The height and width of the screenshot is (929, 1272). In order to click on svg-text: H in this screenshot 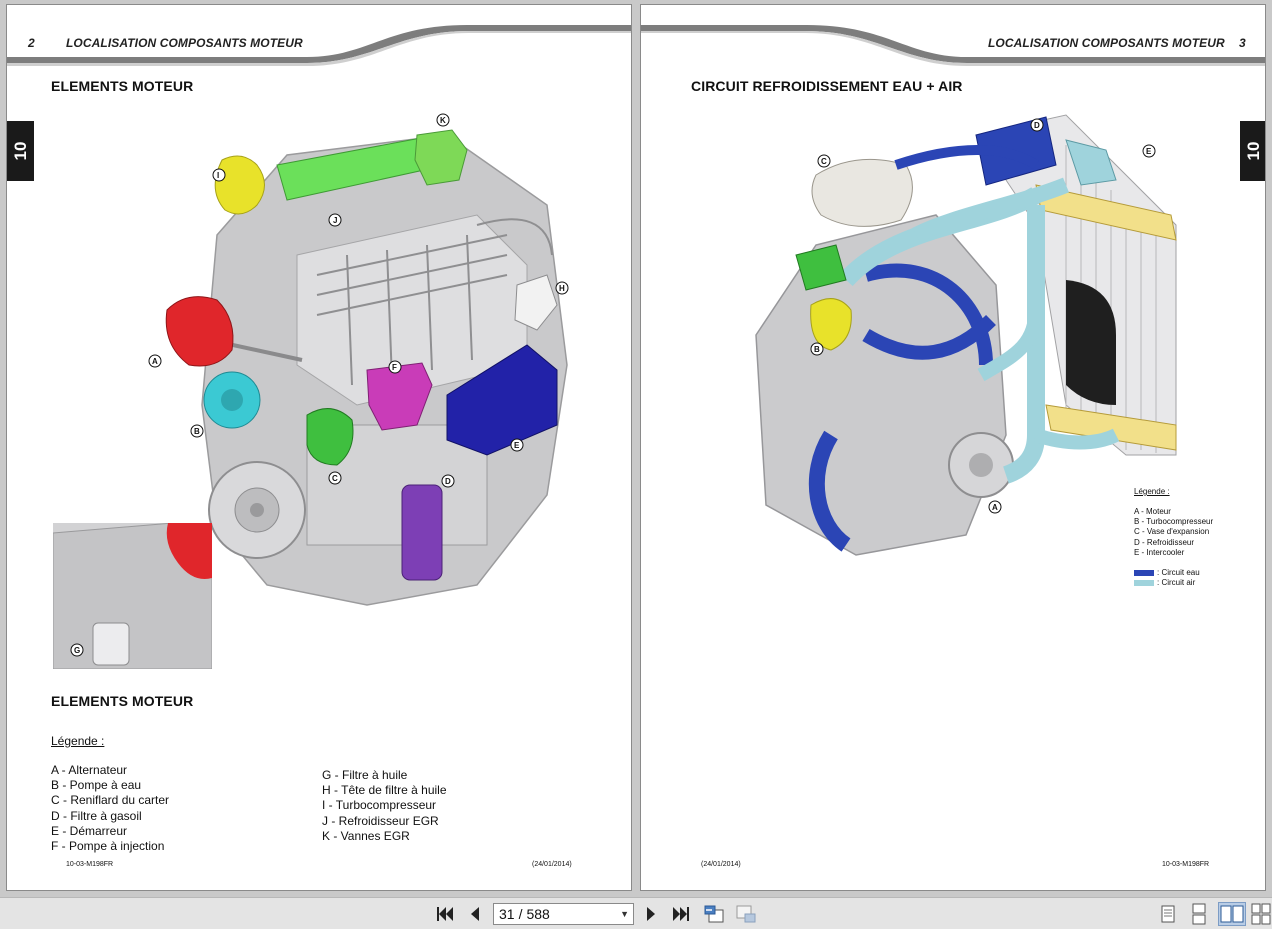, I will do `click(562, 288)`.